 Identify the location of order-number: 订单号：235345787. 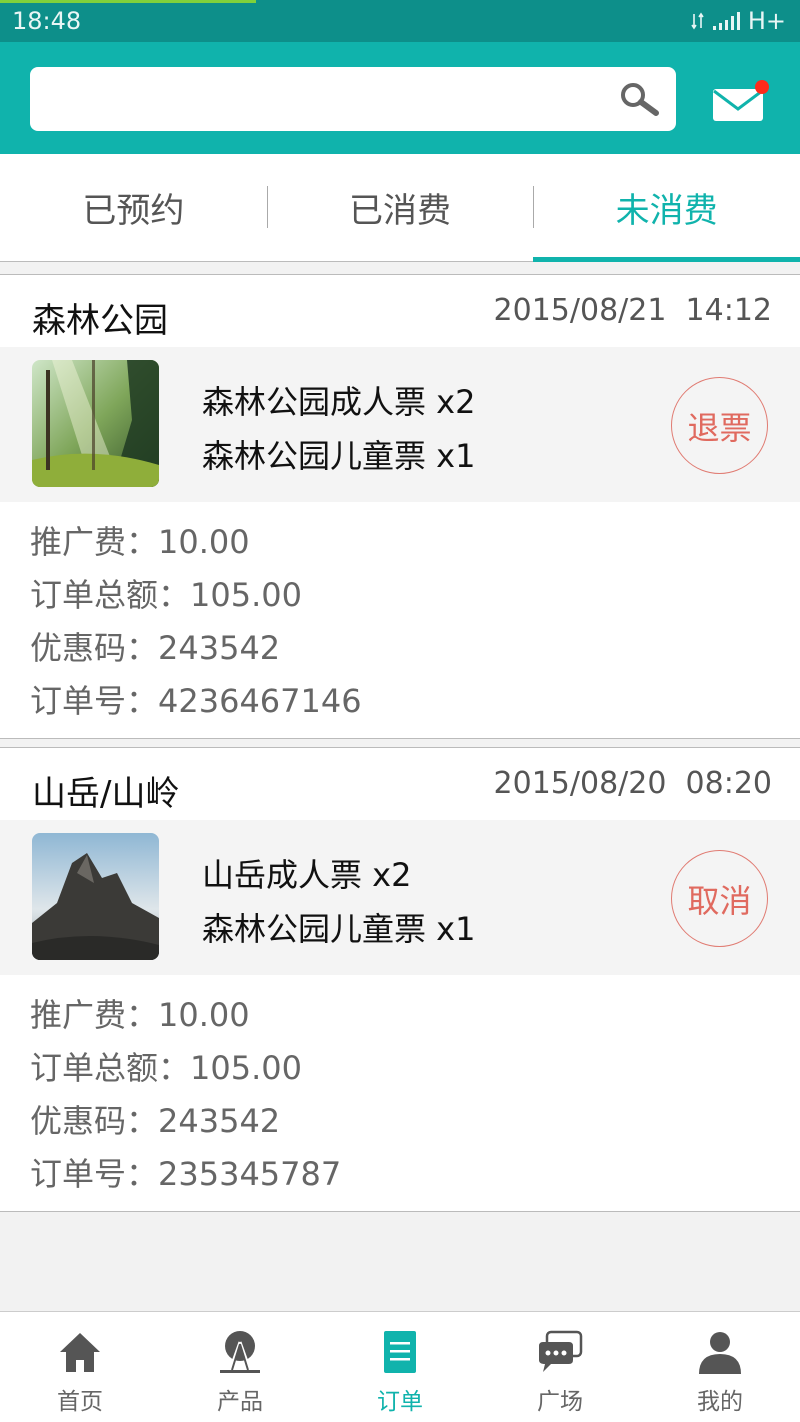
(186, 1174).